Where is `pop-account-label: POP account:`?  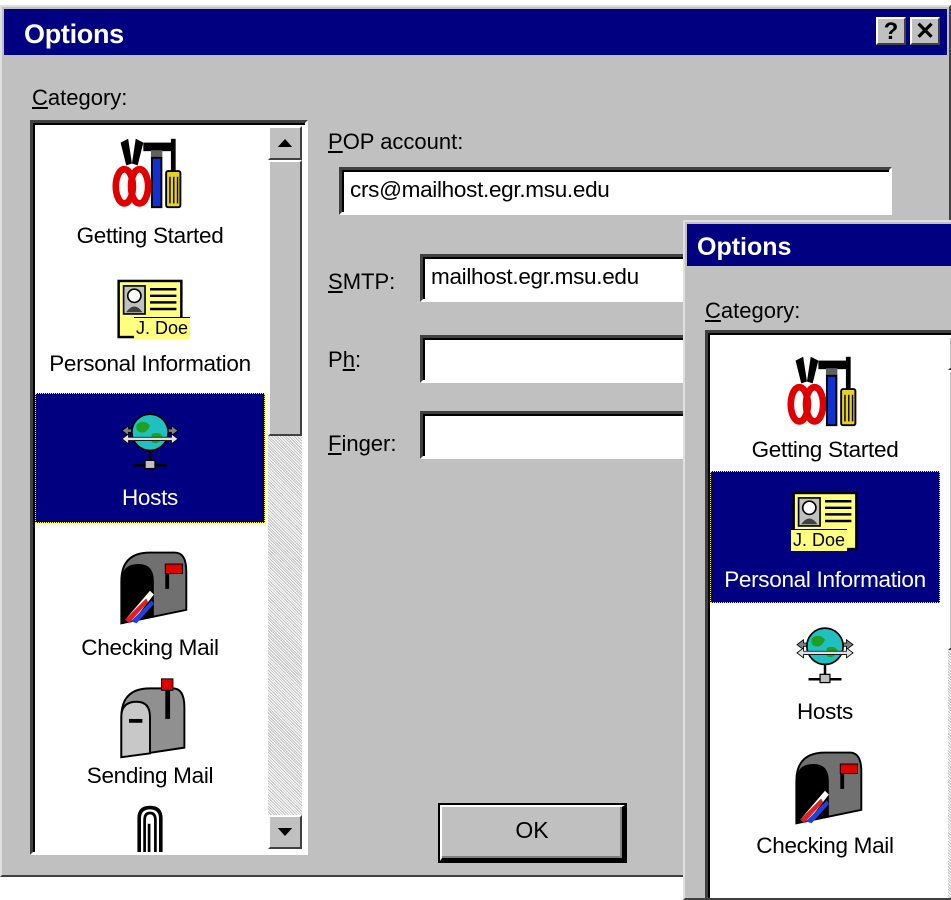
pop-account-label: POP account: is located at coordinates (396, 141).